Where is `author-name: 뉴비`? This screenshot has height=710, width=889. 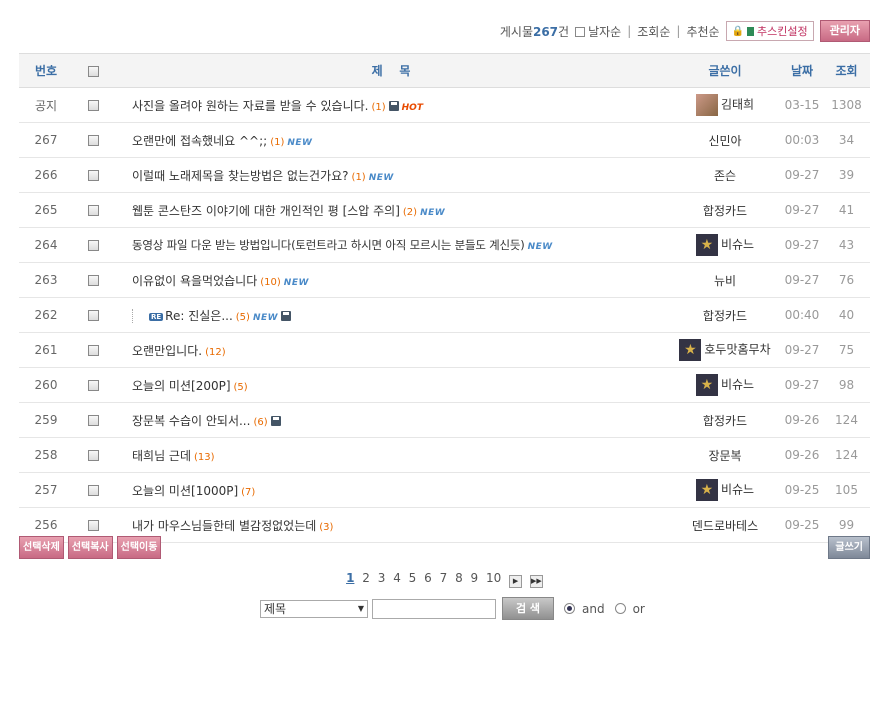 author-name: 뉴비 is located at coordinates (725, 281).